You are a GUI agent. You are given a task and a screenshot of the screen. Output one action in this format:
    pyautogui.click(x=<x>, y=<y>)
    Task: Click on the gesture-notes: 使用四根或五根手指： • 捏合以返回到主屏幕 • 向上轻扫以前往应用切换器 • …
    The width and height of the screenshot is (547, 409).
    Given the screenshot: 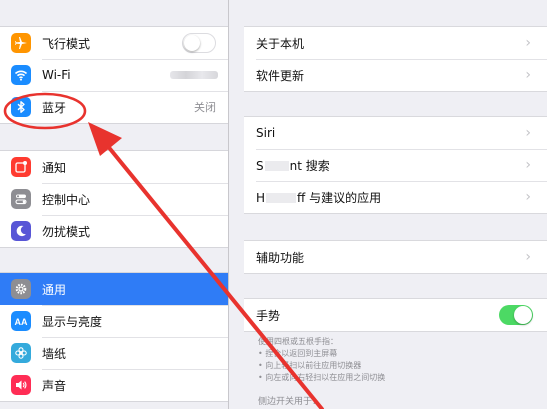 What is the action you would take?
    pyautogui.click(x=321, y=360)
    